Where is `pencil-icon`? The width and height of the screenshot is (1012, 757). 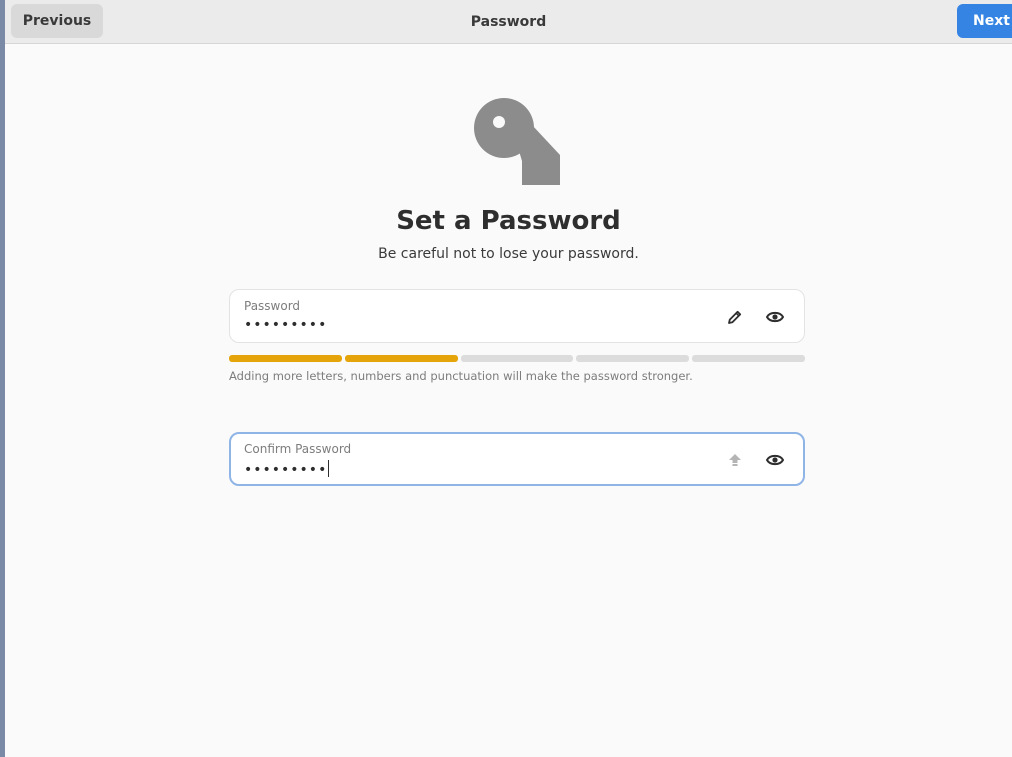
pencil-icon is located at coordinates (735, 317).